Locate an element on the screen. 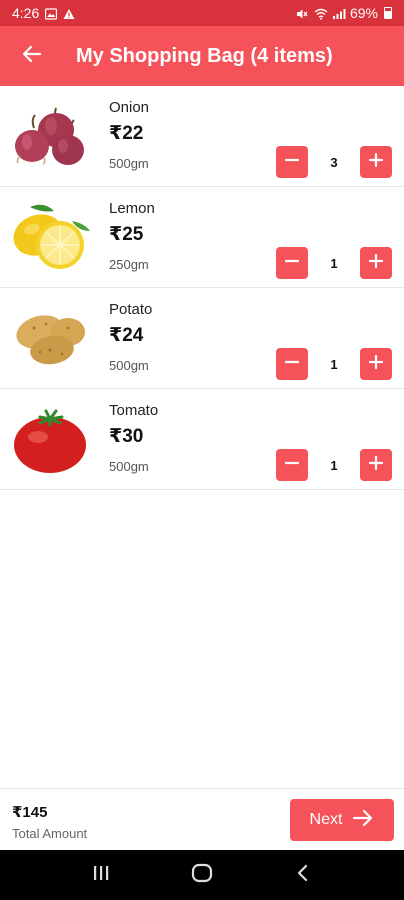 The height and width of the screenshot is (900, 404). recents-icon is located at coordinates (101, 875).